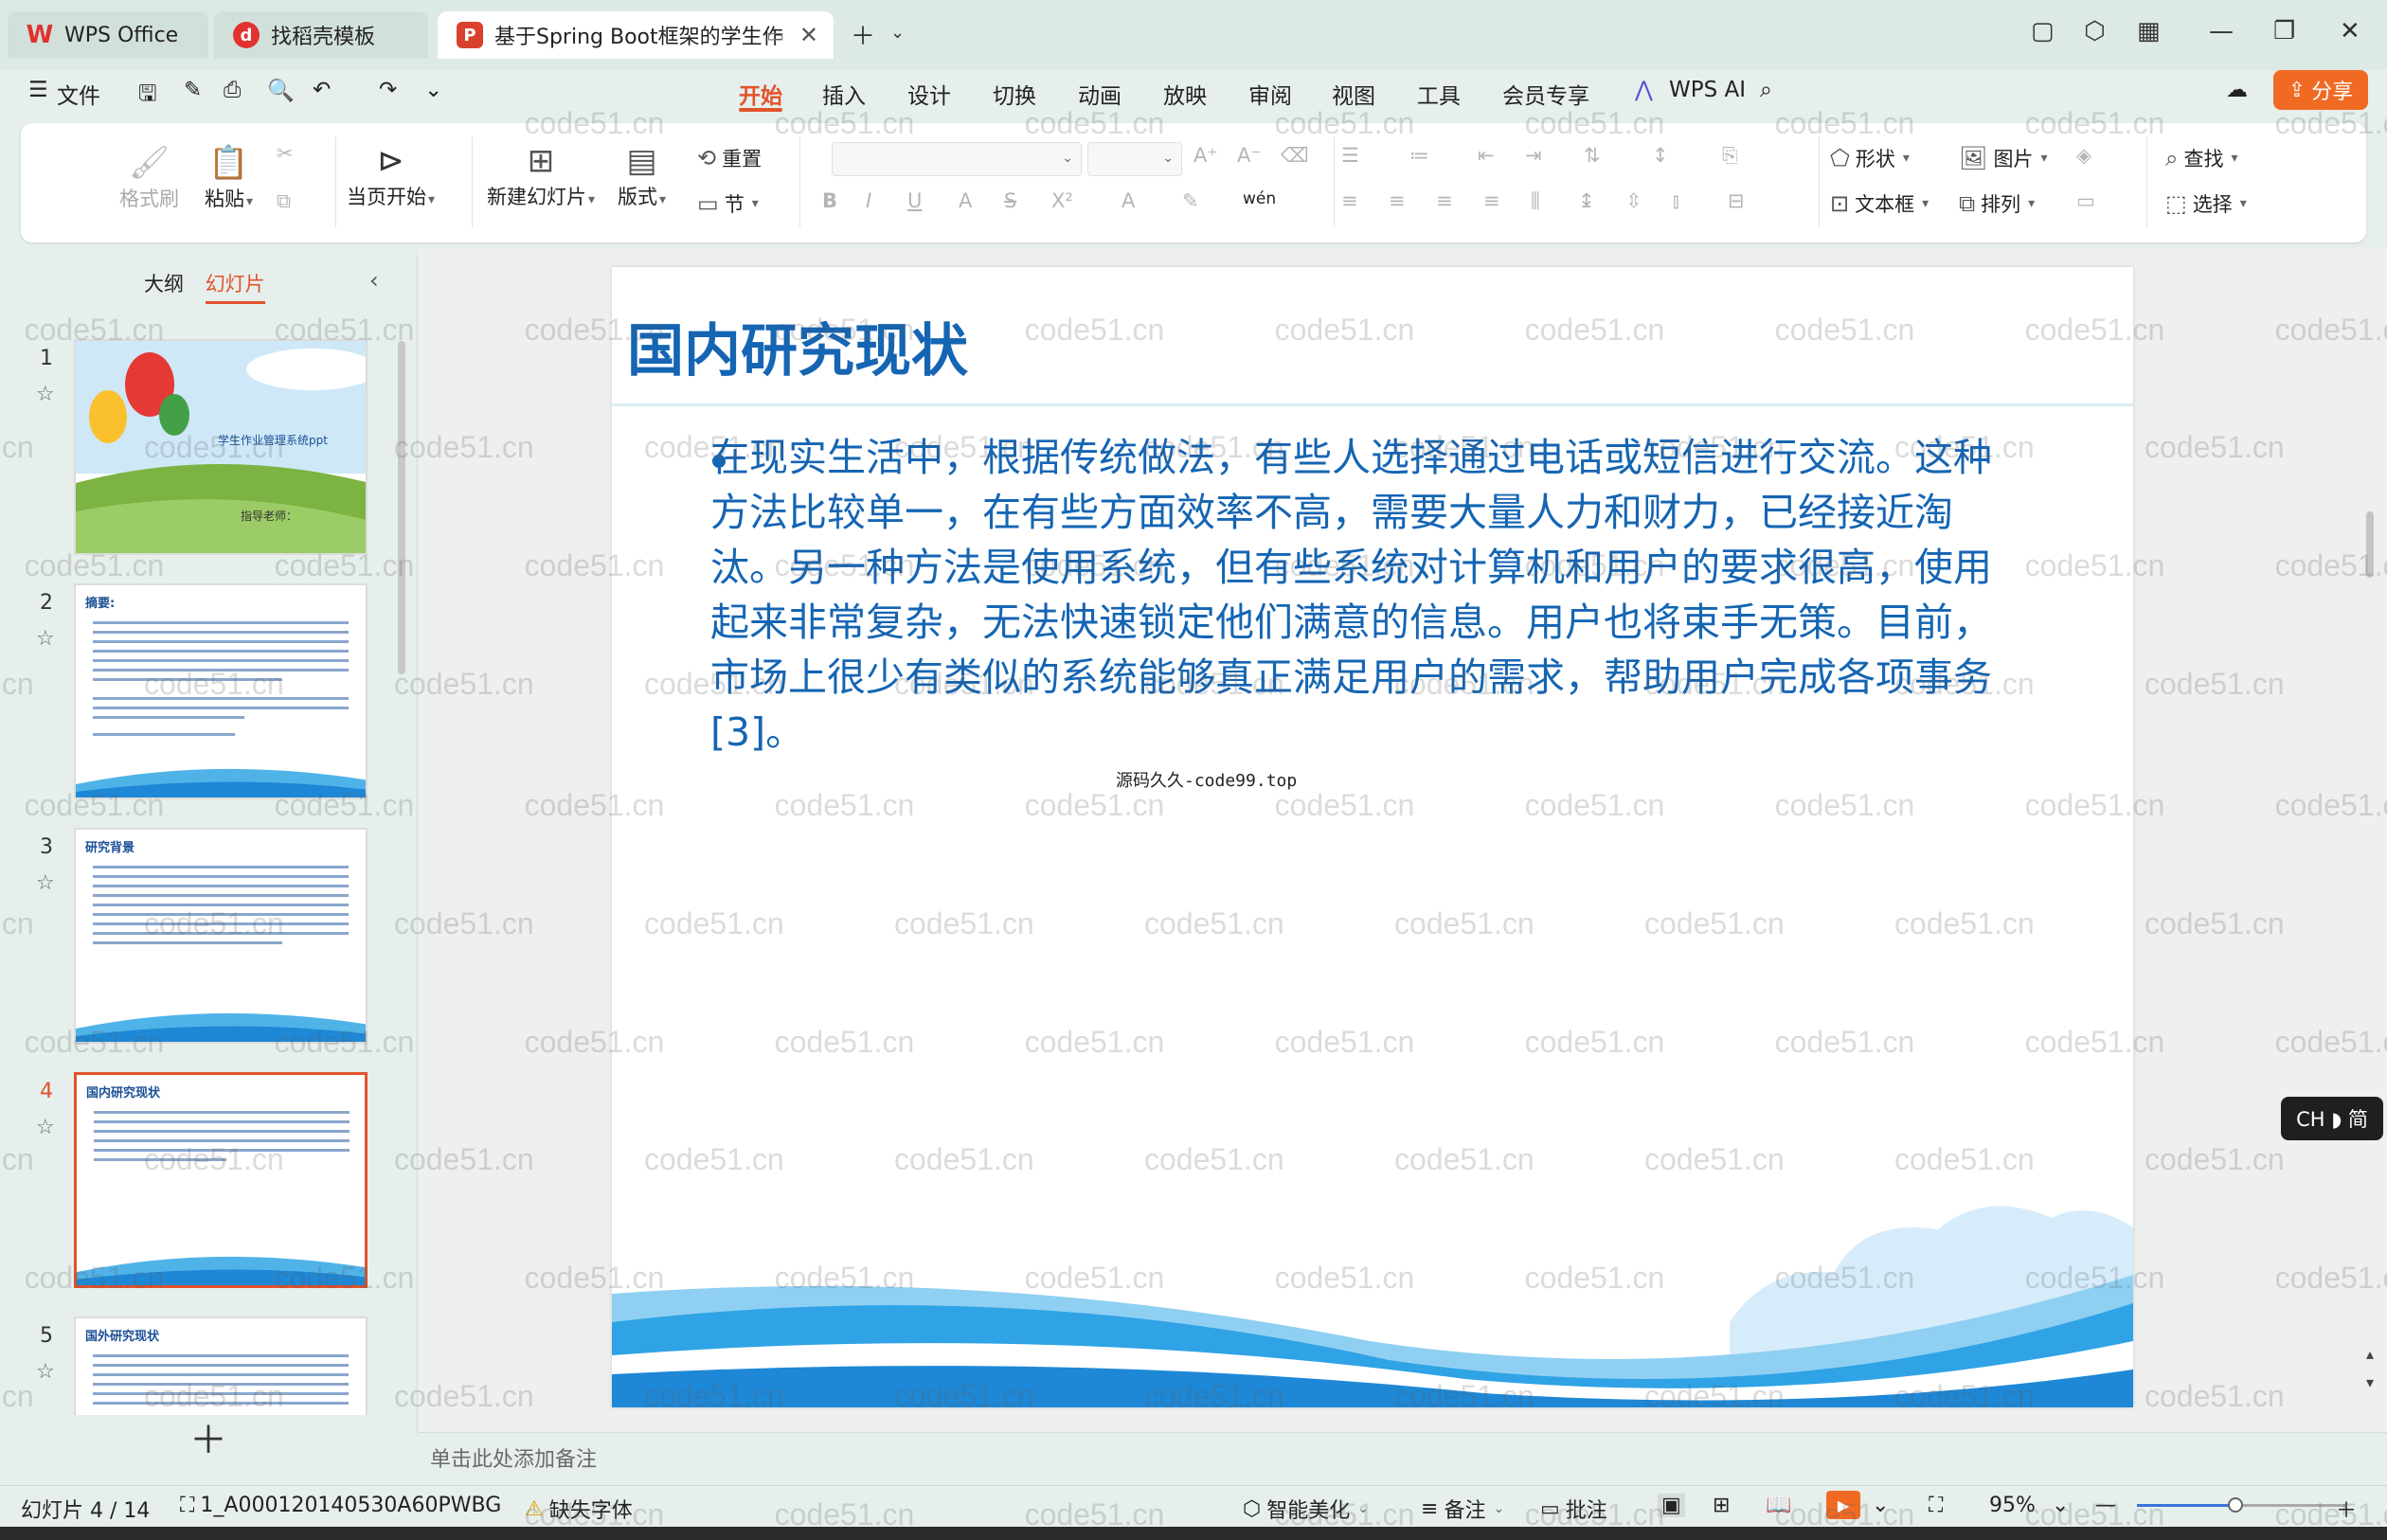  Describe the element at coordinates (1586, 200) in the screenshot. I see `line-spacing-icon: ↨` at that location.